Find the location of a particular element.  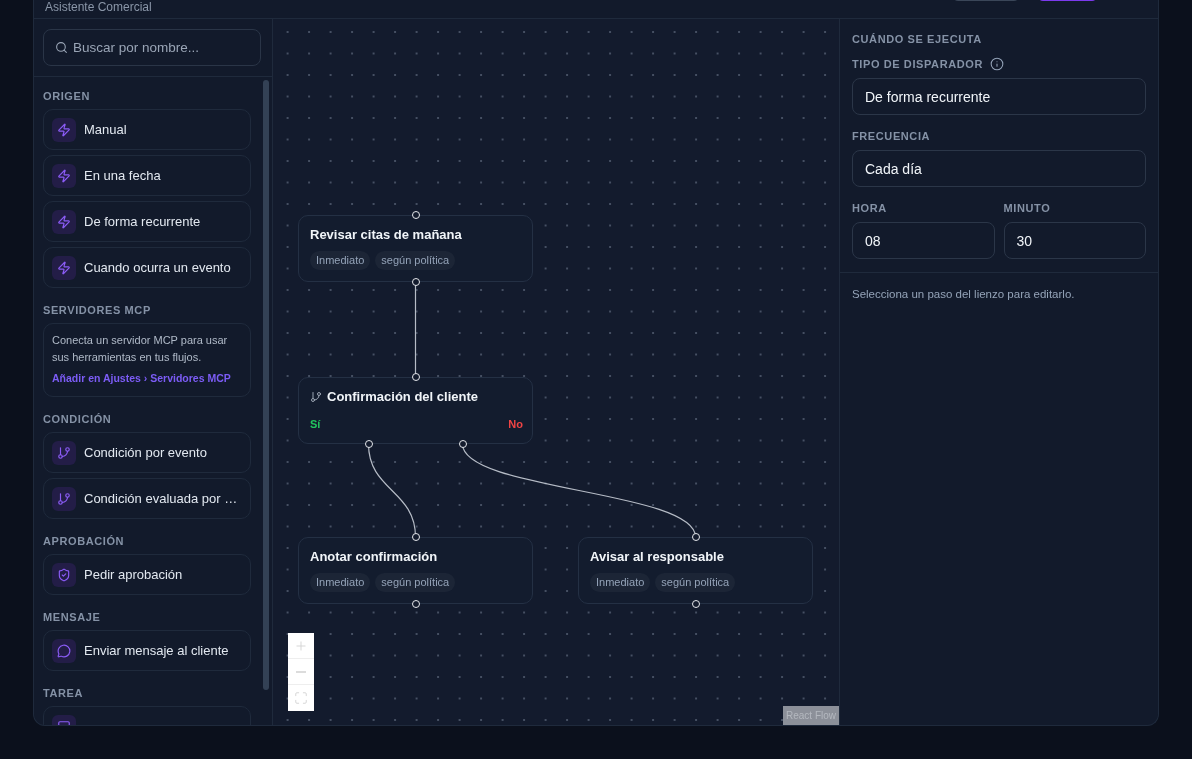

field-label: HORA is located at coordinates (869, 208).